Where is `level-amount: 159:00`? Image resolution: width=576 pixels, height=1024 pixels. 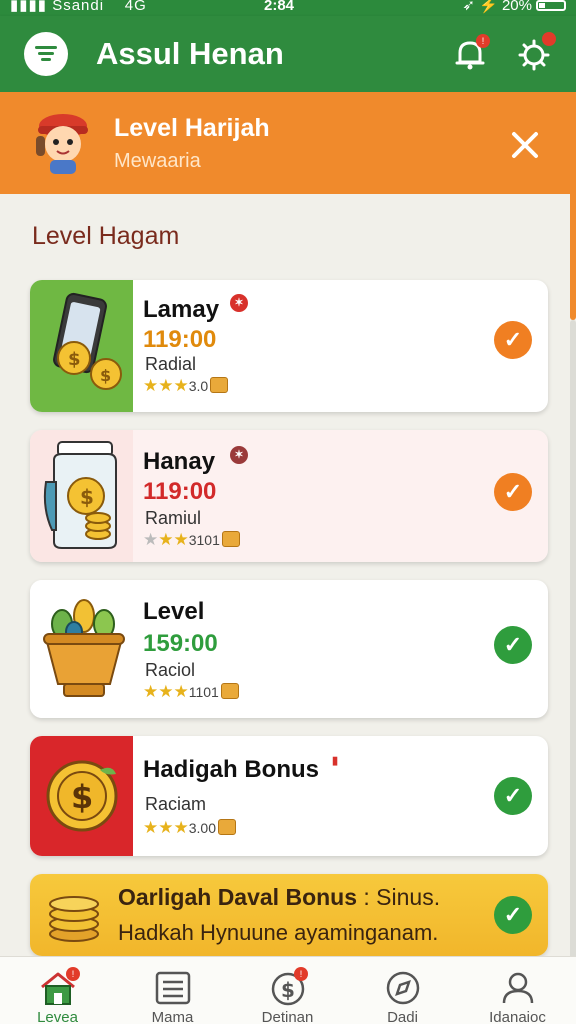 level-amount: 159:00 is located at coordinates (180, 643).